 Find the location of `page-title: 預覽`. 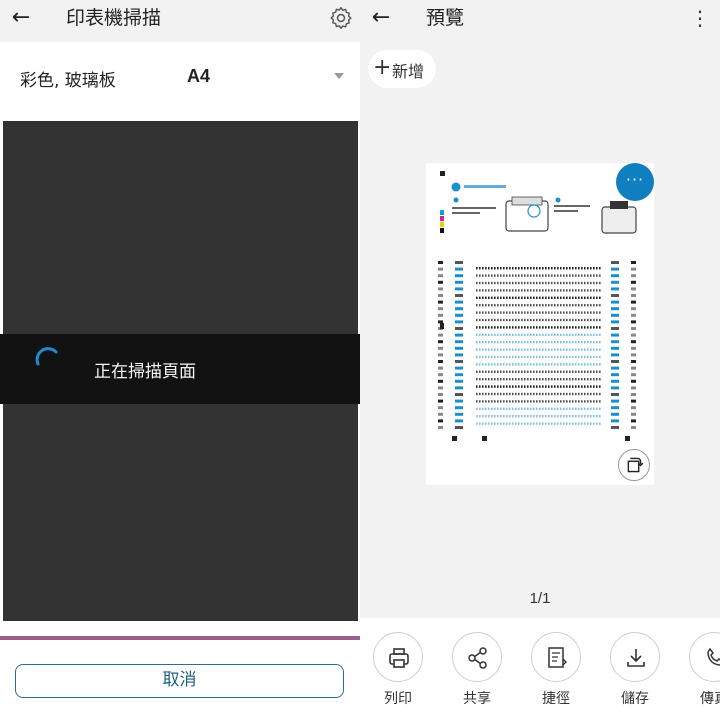

page-title: 預覽 is located at coordinates (445, 18).